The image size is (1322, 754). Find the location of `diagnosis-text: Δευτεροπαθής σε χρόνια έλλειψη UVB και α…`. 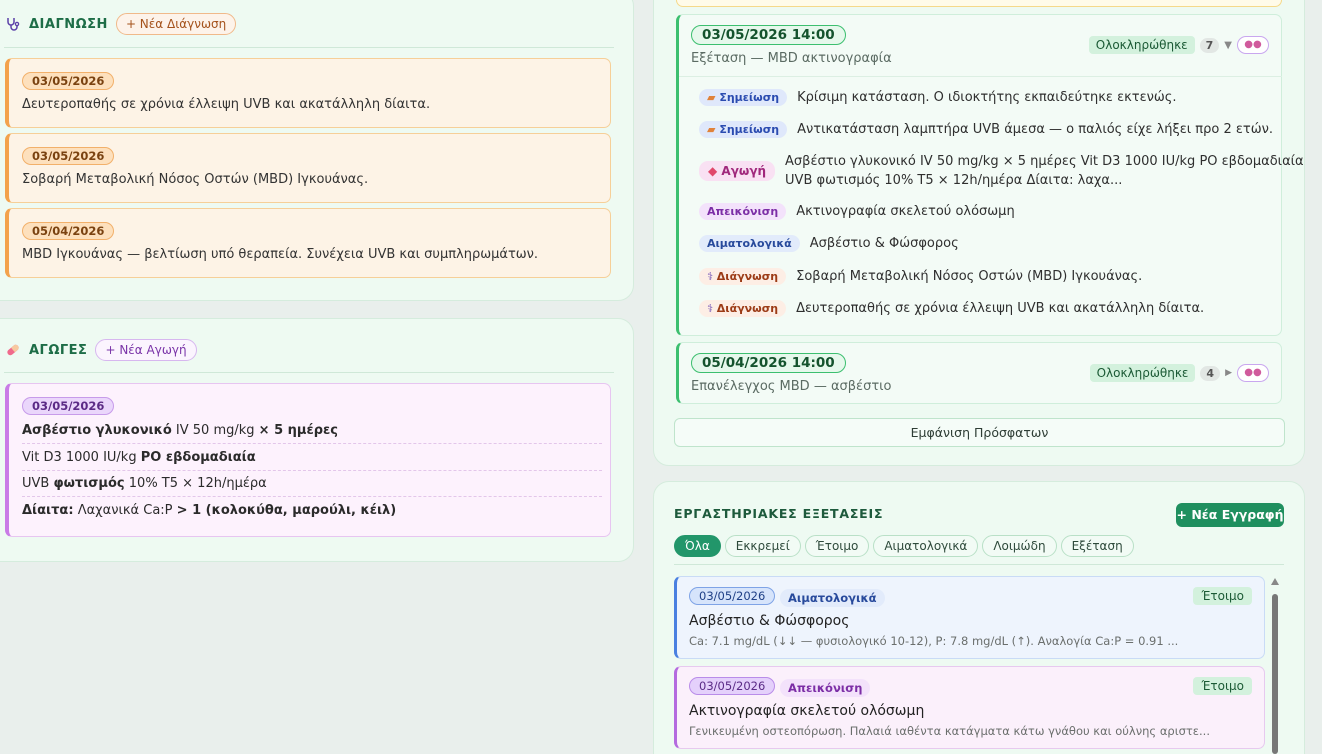

diagnosis-text: Δευτεροπαθής σε χρόνια έλλειψη UVB και α… is located at coordinates (226, 104).